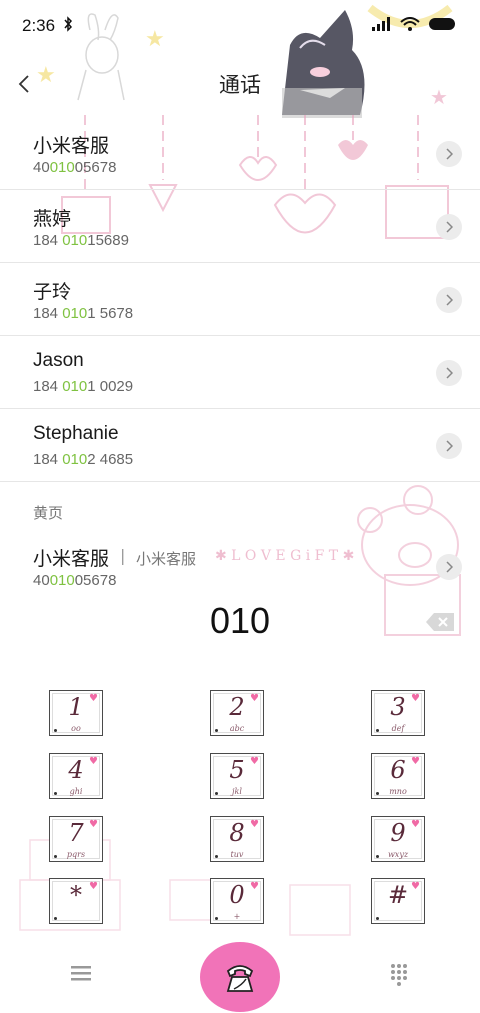 The image size is (480, 1013). What do you see at coordinates (83, 313) in the screenshot?
I see `contact-number: 184 0101 5678` at bounding box center [83, 313].